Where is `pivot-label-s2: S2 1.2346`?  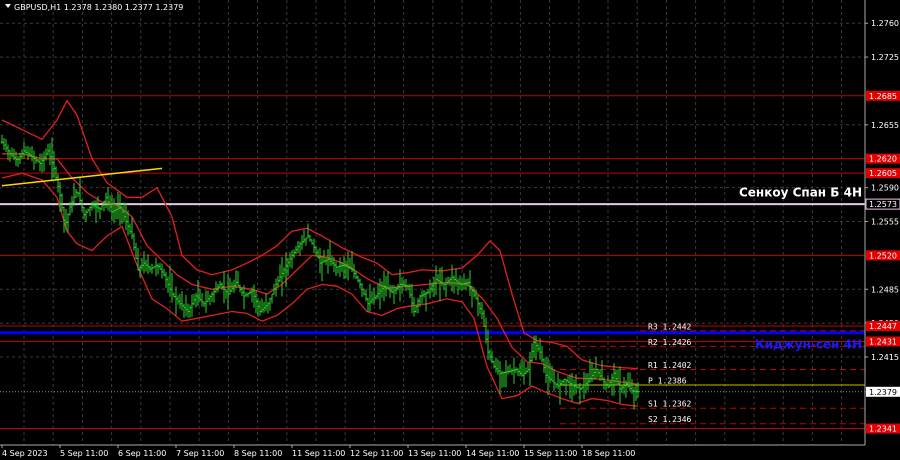 pivot-label-s2: S2 1.2346 is located at coordinates (670, 419).